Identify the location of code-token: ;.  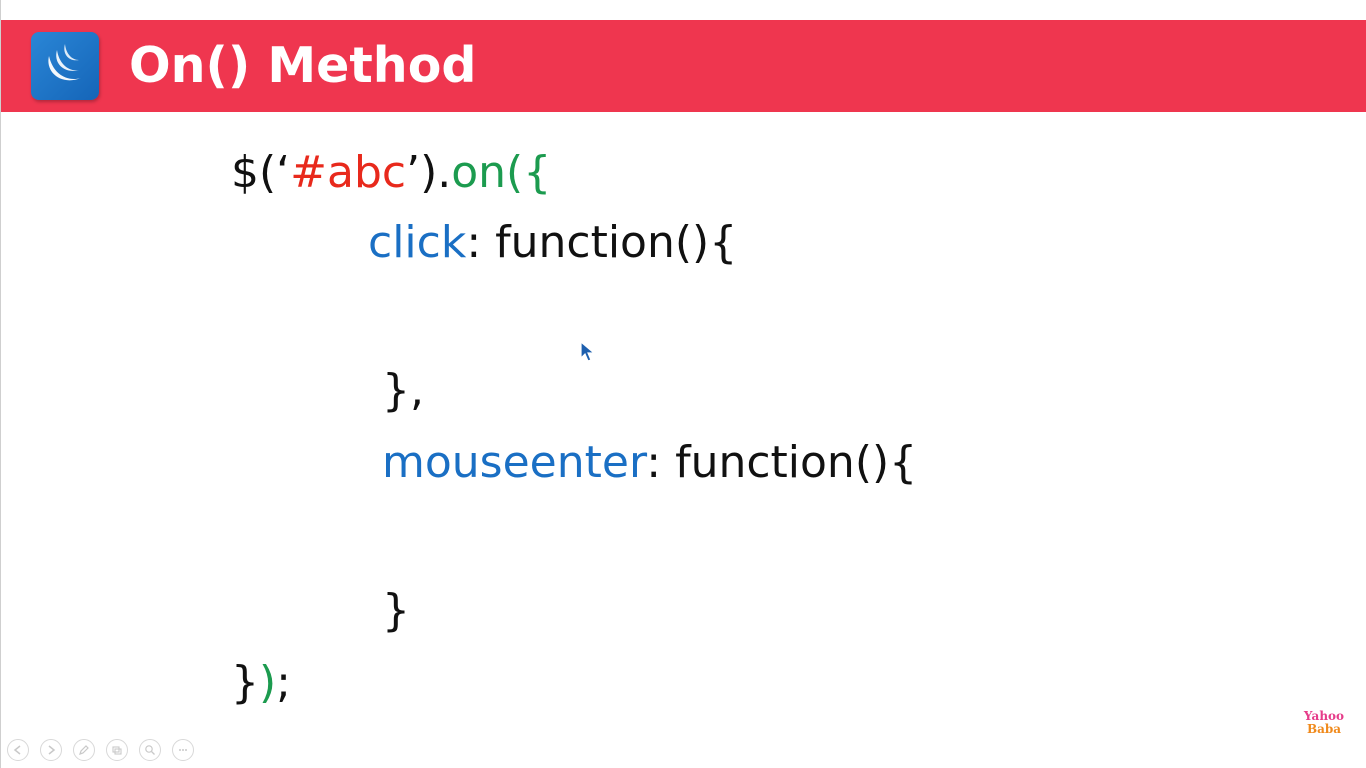
(283, 682).